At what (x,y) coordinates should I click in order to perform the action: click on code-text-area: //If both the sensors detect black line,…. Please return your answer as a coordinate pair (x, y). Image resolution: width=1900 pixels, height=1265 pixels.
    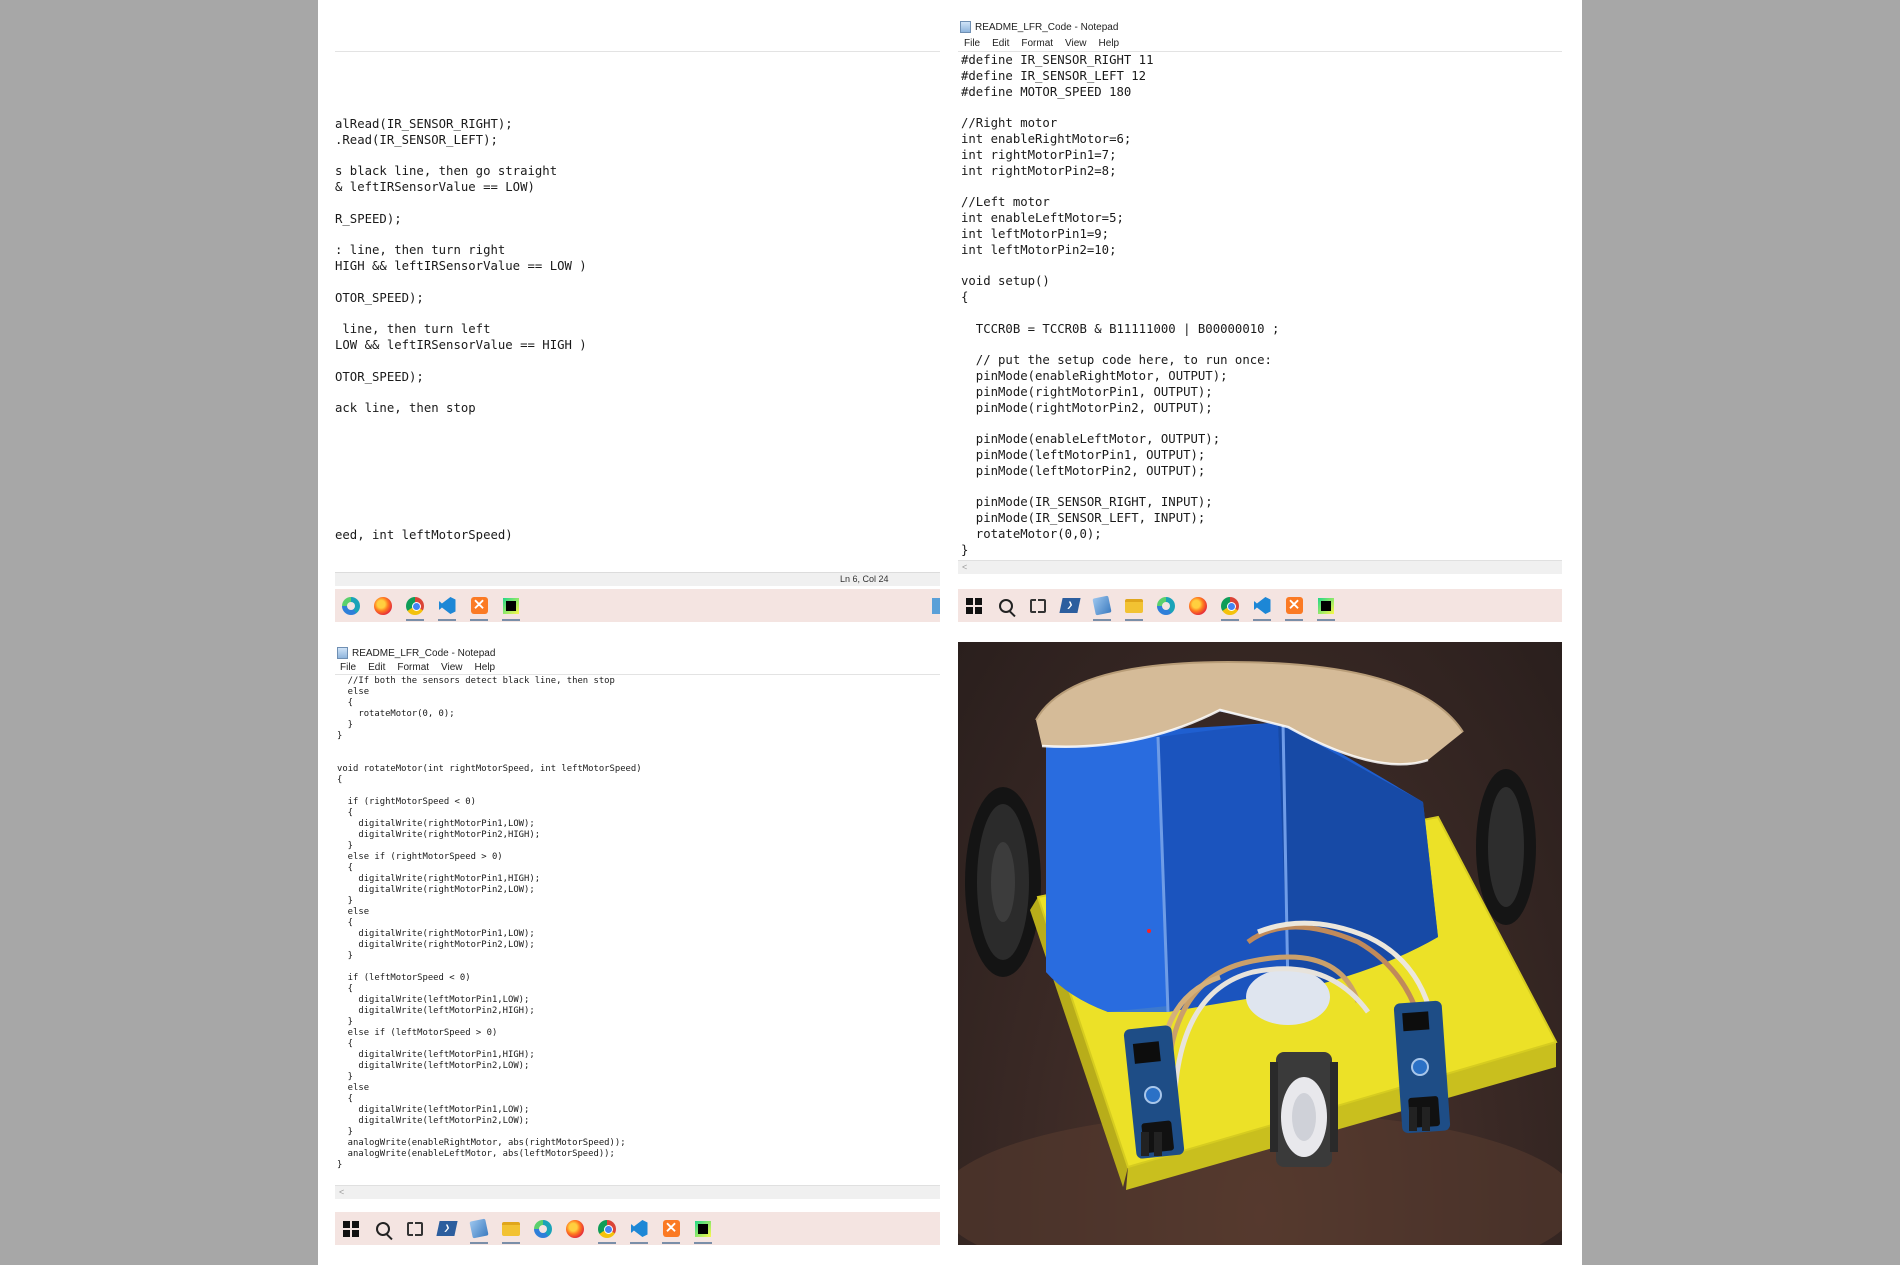
    Looking at the image, I should click on (489, 923).